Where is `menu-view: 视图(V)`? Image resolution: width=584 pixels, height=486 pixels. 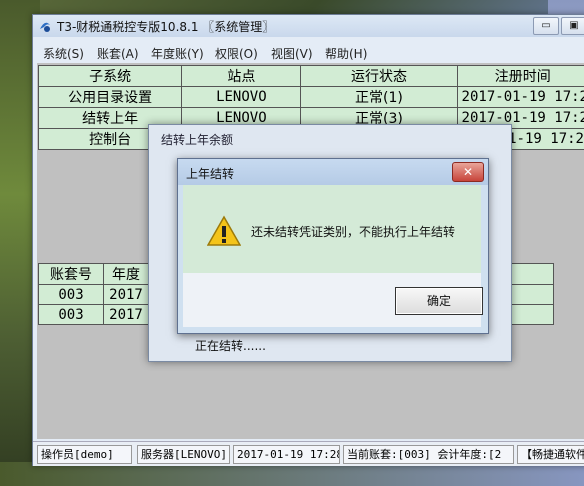 menu-view: 视图(V) is located at coordinates (292, 53).